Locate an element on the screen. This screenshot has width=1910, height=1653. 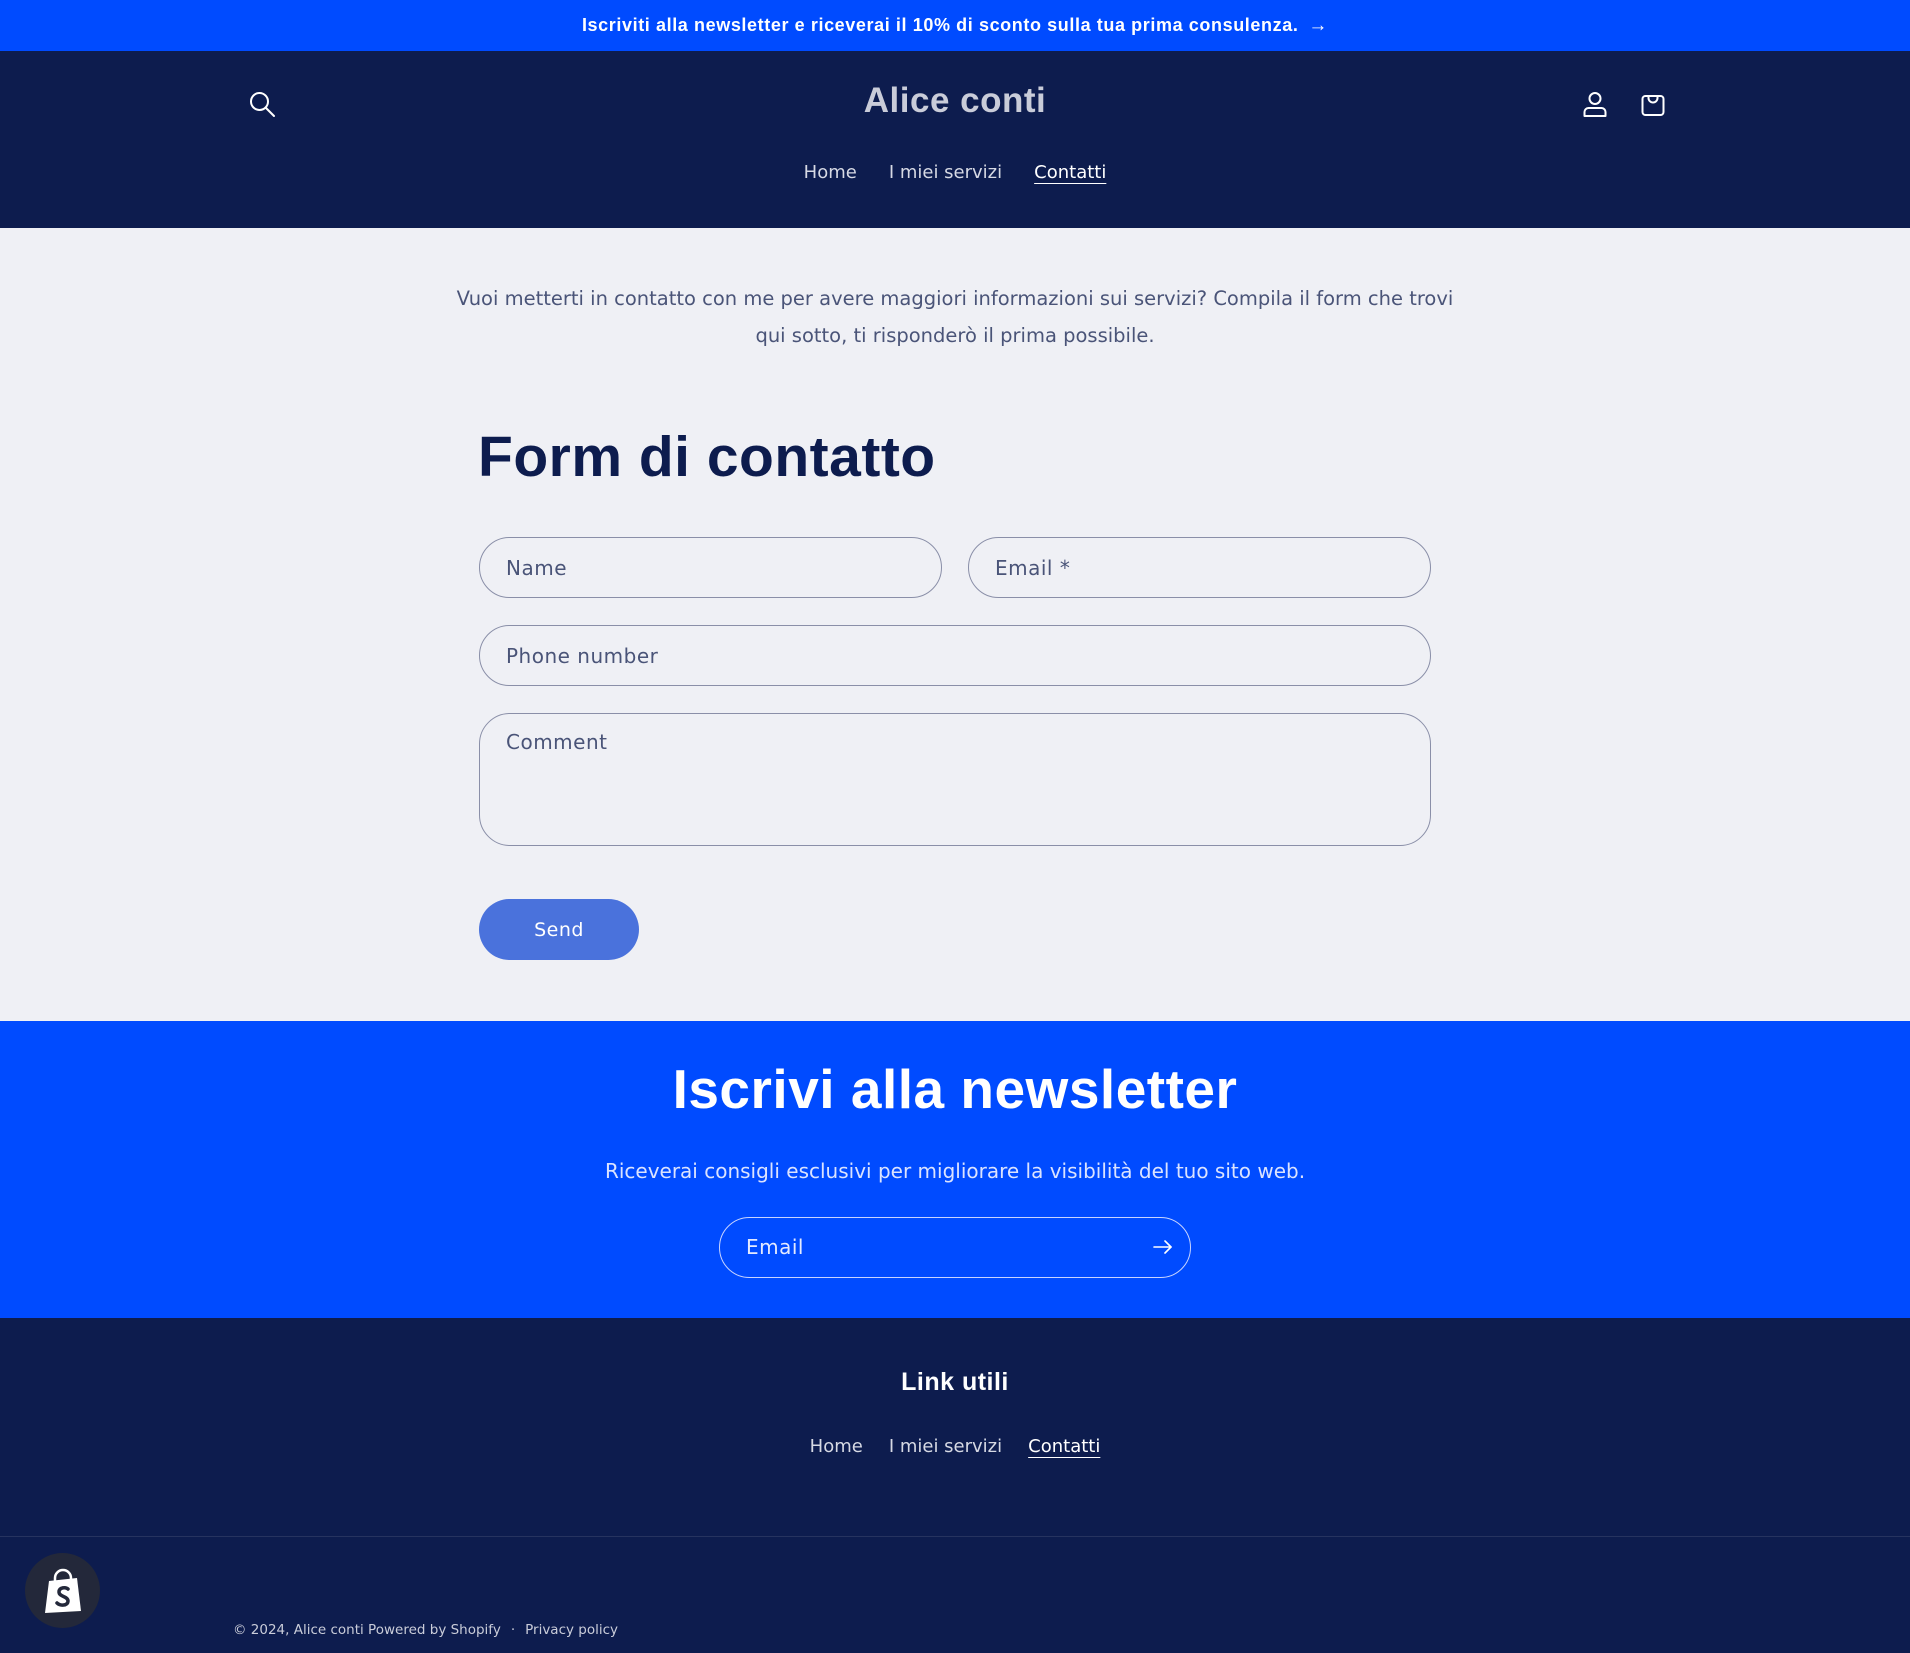
site-logo: Alice conti is located at coordinates (955, 101).